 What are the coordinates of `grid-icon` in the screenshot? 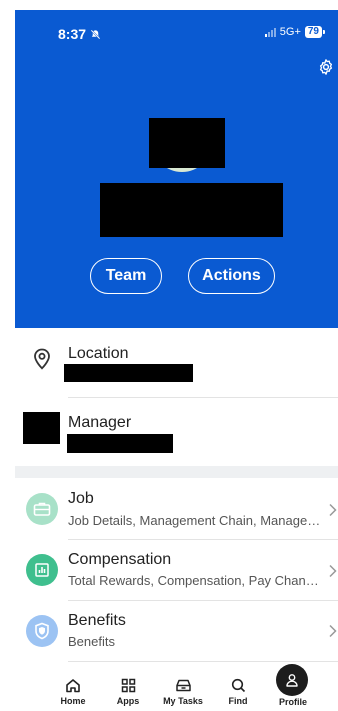 It's located at (128, 685).